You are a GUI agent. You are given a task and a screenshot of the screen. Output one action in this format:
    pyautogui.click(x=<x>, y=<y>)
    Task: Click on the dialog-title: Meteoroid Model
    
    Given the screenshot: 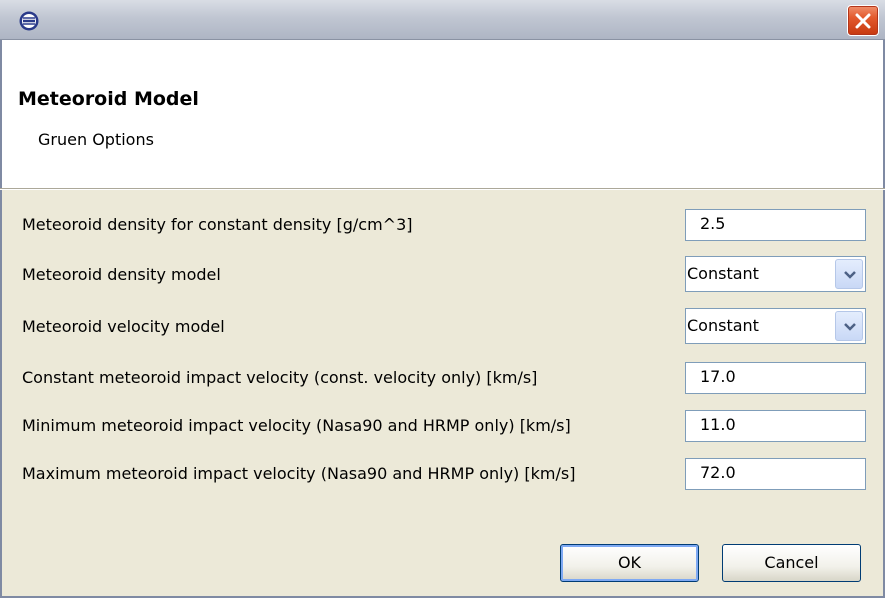 What is the action you would take?
    pyautogui.click(x=108, y=99)
    